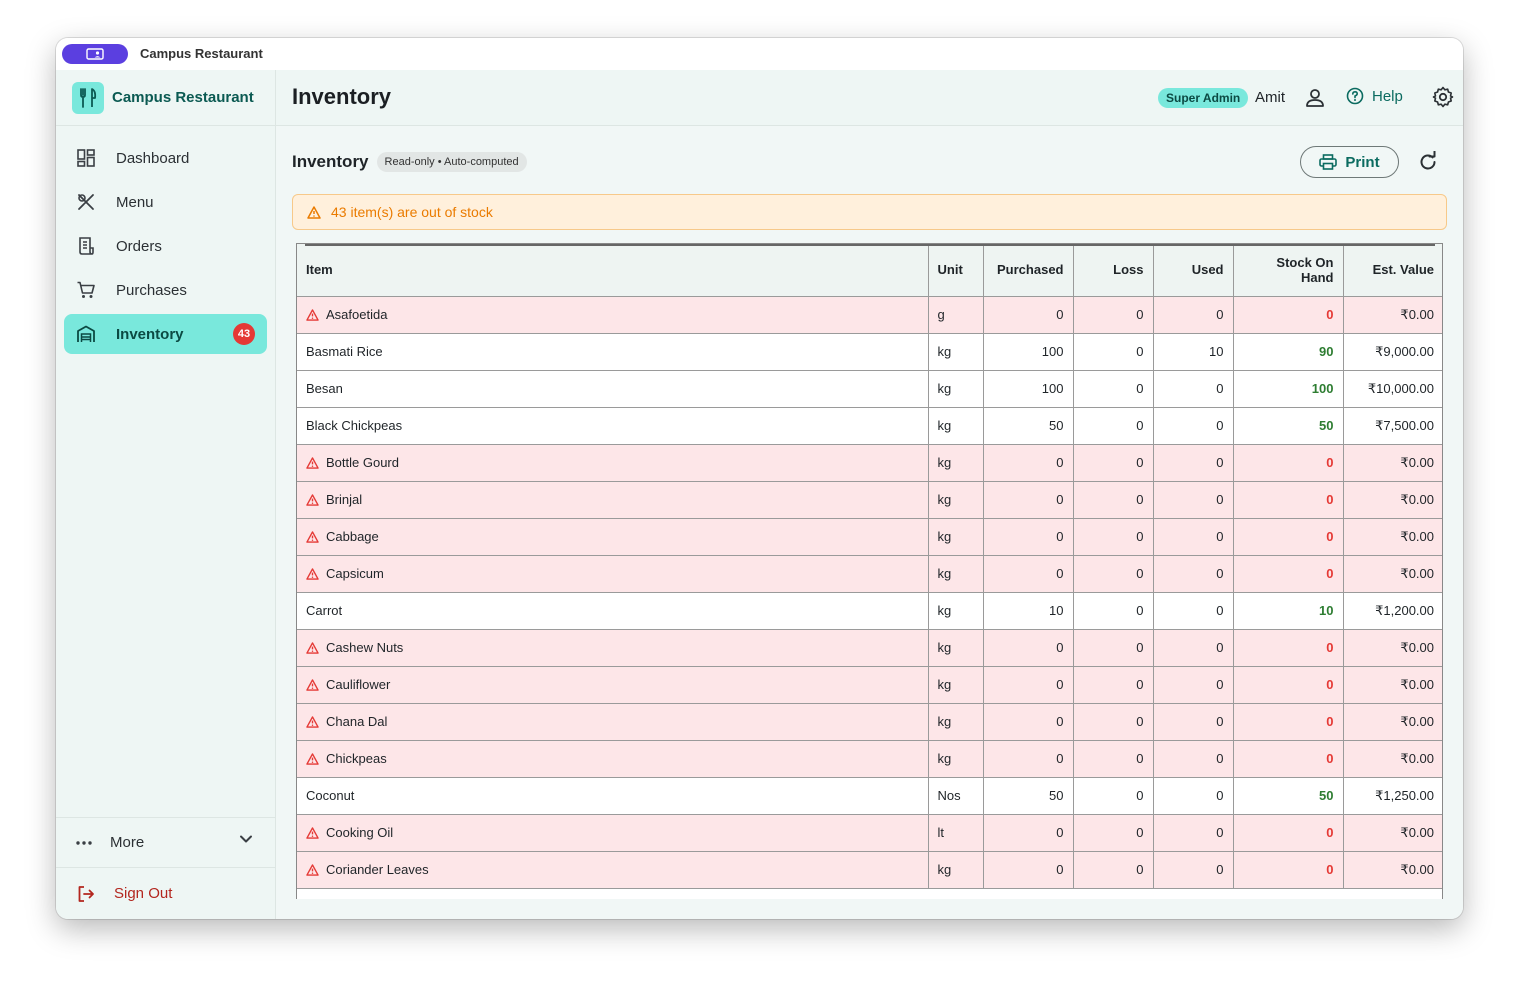  What do you see at coordinates (869, 389) in the screenshot?
I see `table-row: Besan kg 100 0 0 100 ₹10,000.00` at bounding box center [869, 389].